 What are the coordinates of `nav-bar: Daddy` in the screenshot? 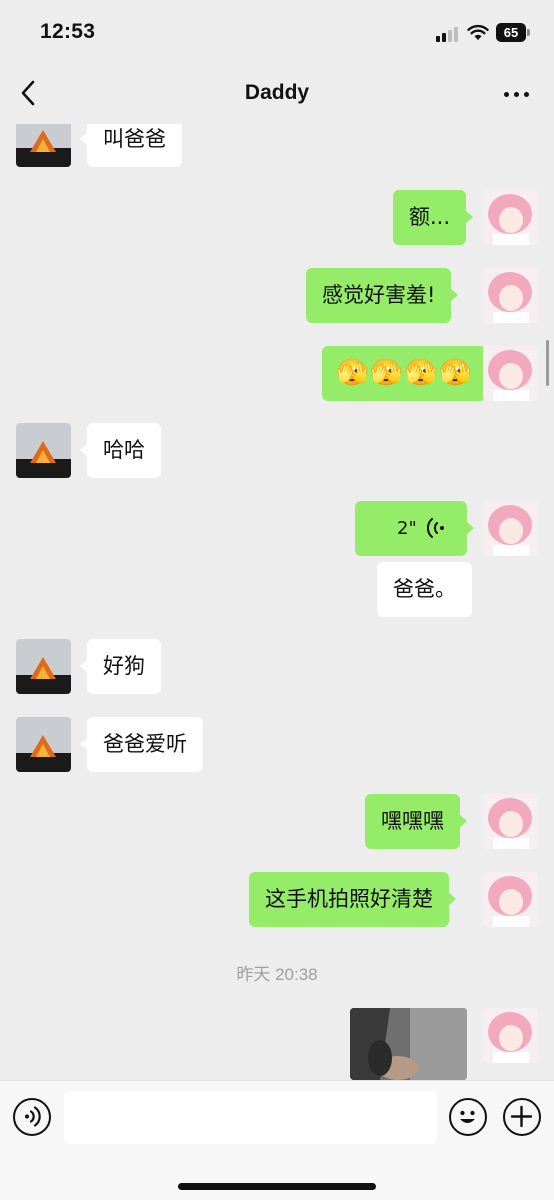 It's located at (277, 93).